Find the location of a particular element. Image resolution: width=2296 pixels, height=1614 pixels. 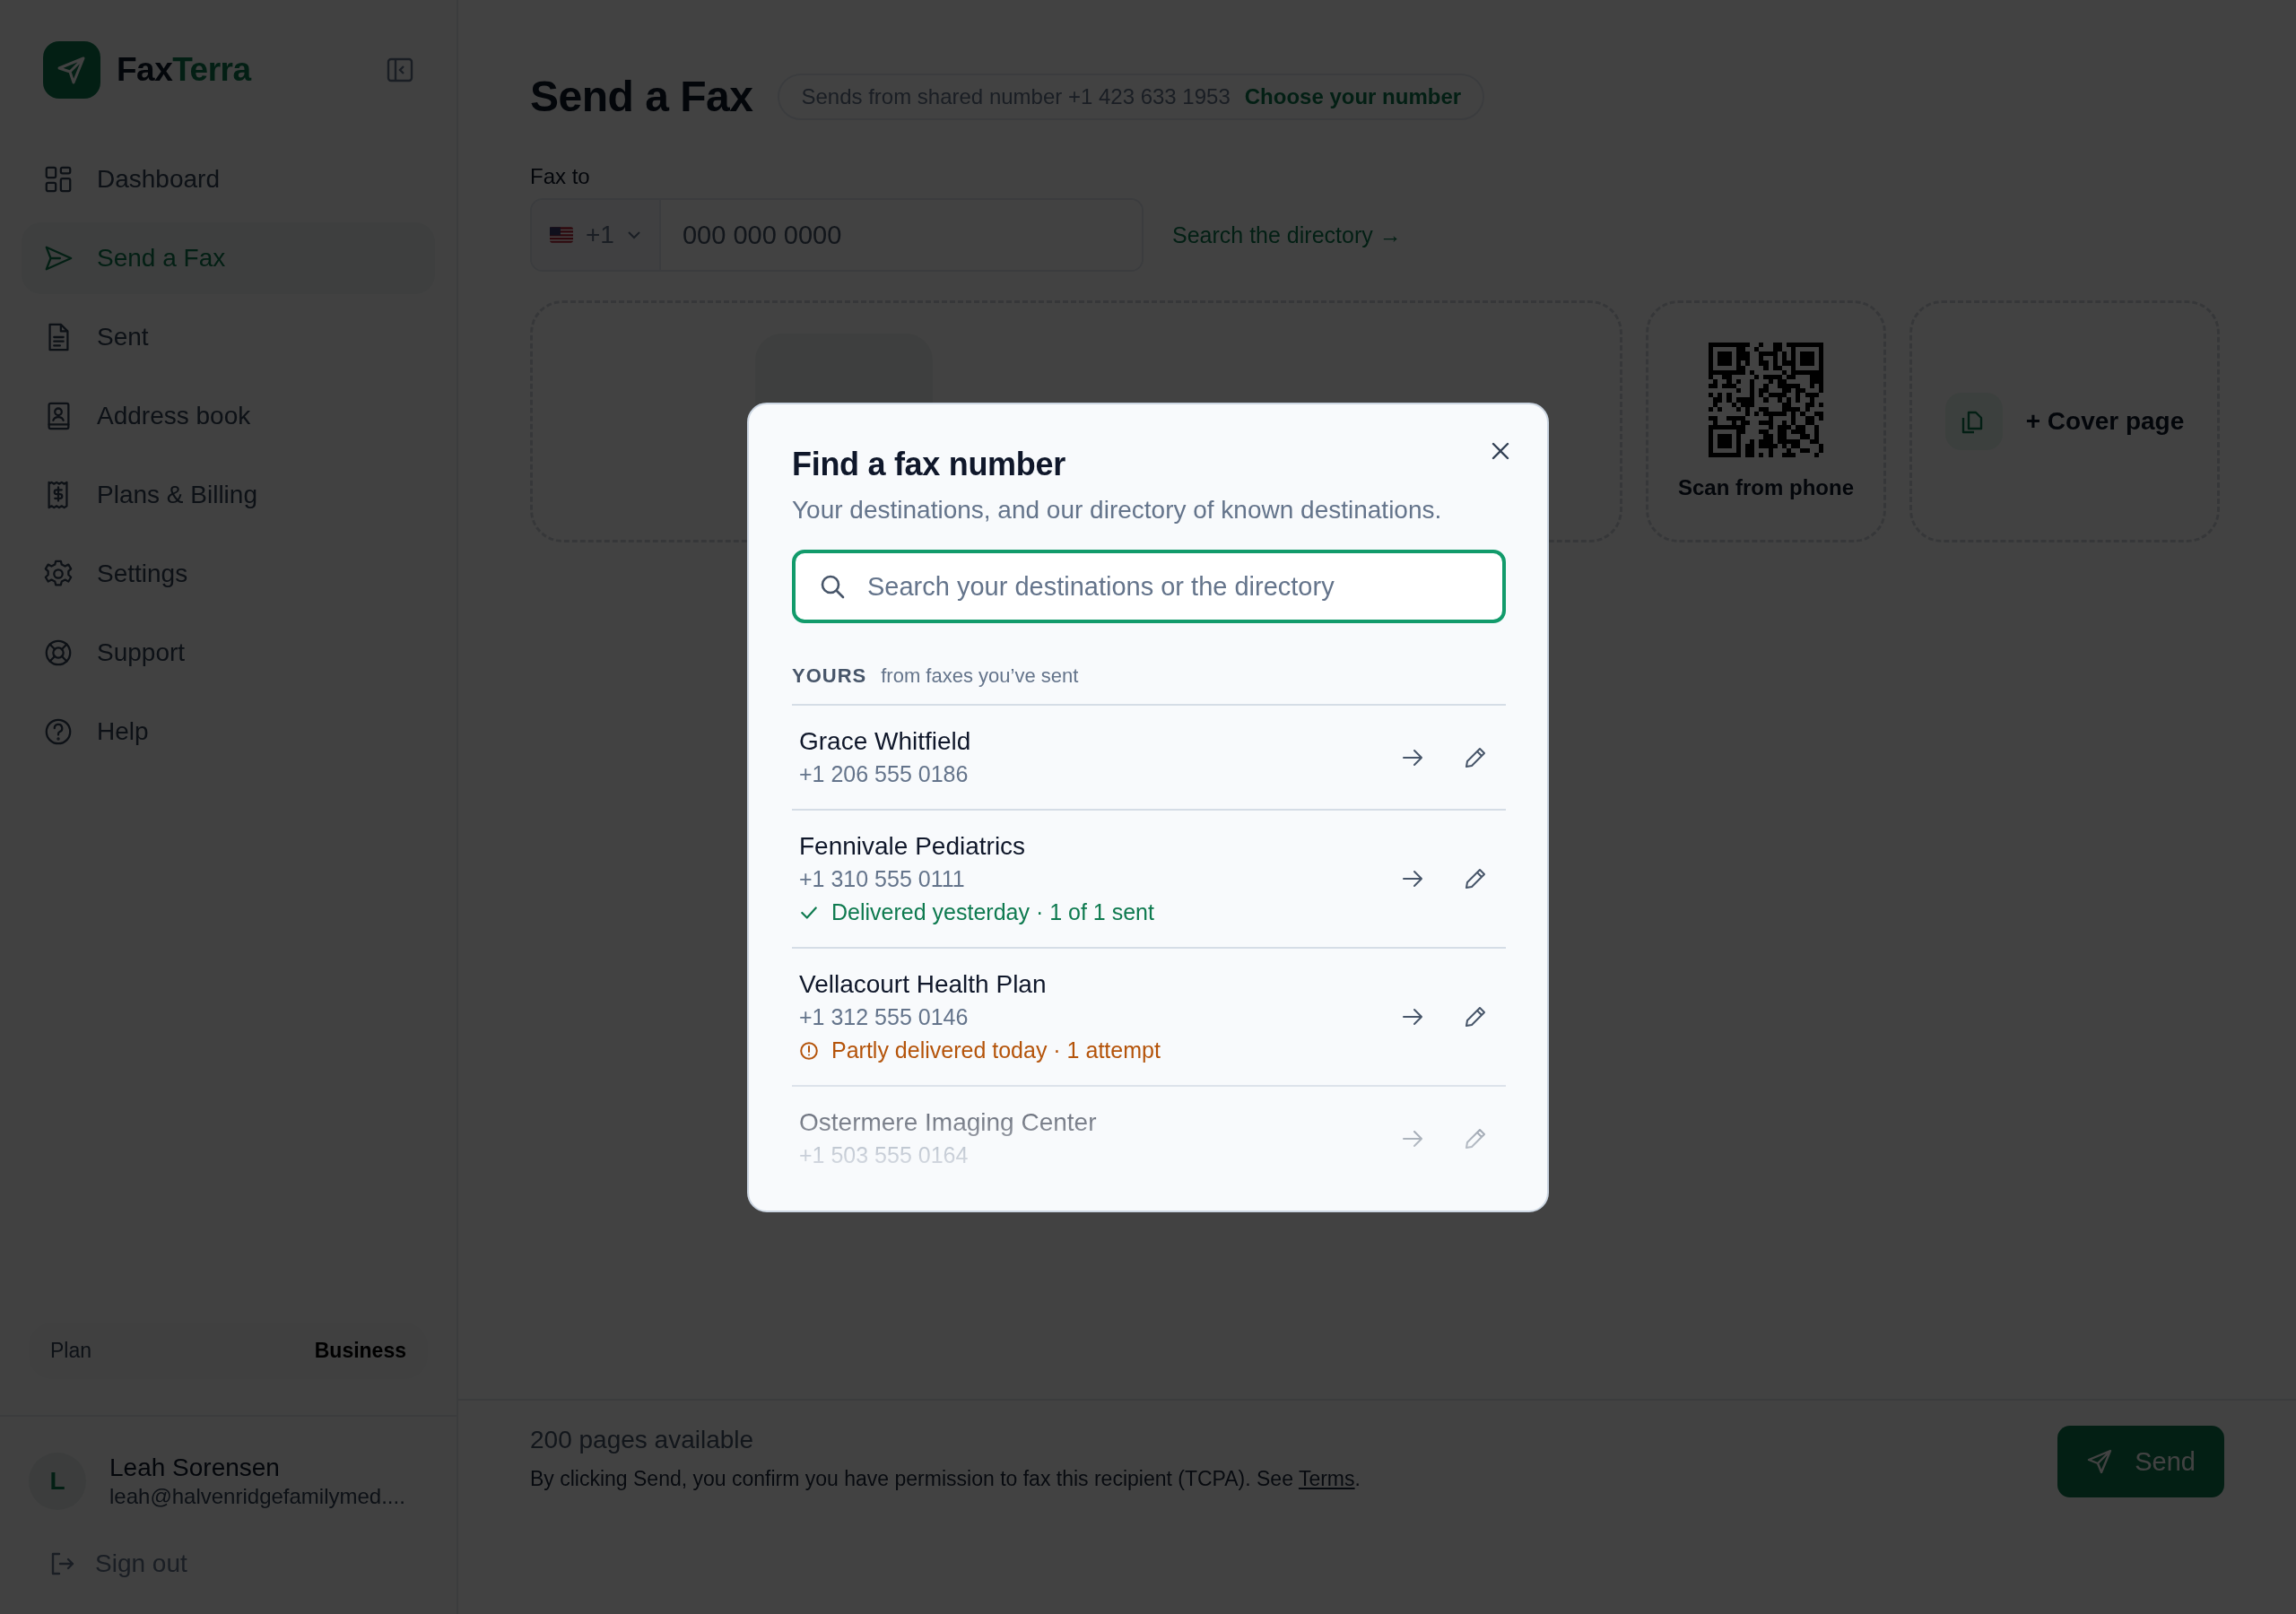

destination-number: +1 206 555 0186 is located at coordinates (884, 774).